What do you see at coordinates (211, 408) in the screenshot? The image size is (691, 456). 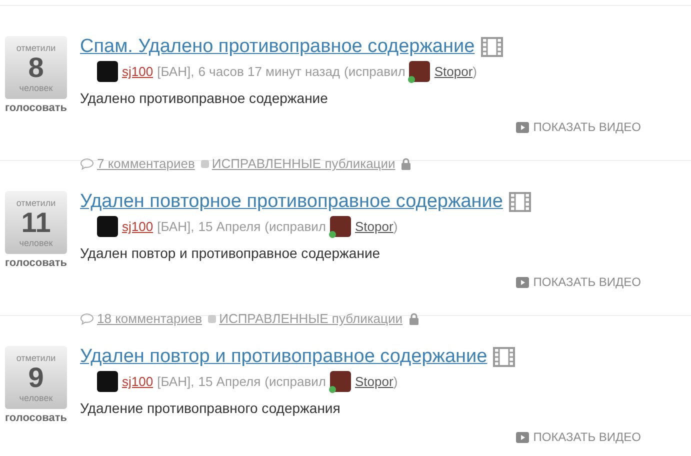 I see `post-text: Удаление противоправного содержания` at bounding box center [211, 408].